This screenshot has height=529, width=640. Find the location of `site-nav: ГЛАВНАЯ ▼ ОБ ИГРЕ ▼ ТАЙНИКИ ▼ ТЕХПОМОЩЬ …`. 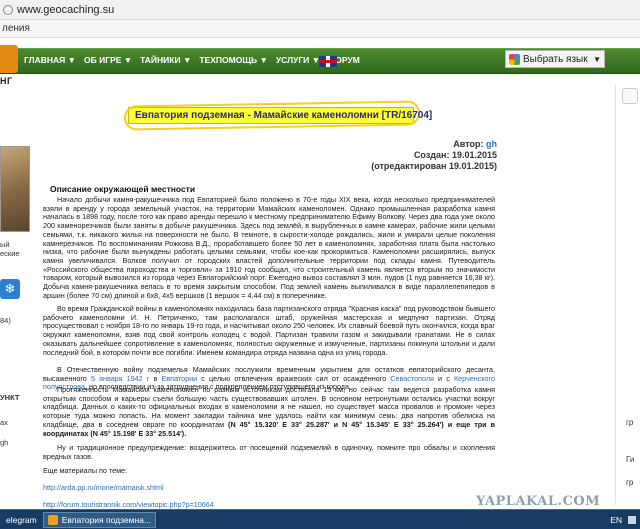

site-nav: ГЛАВНАЯ ▼ ОБ ИГРЕ ▼ ТАЙНИКИ ▼ ТЕХПОМОЩЬ … is located at coordinates (192, 60).